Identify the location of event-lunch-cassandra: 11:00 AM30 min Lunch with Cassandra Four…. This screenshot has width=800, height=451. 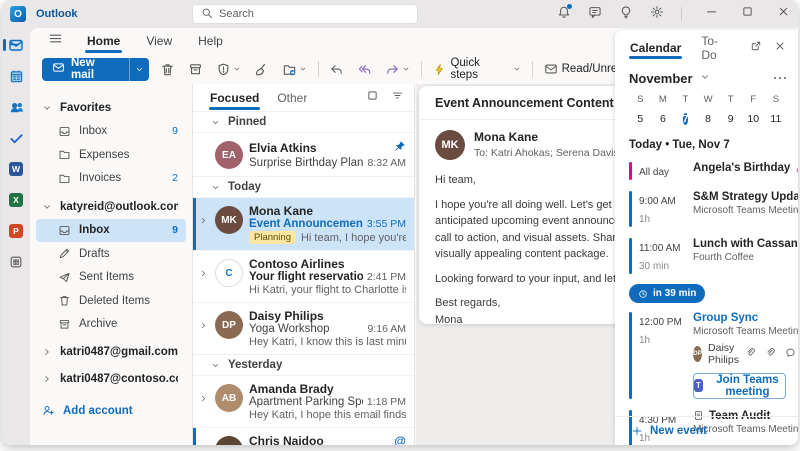
(713, 256).